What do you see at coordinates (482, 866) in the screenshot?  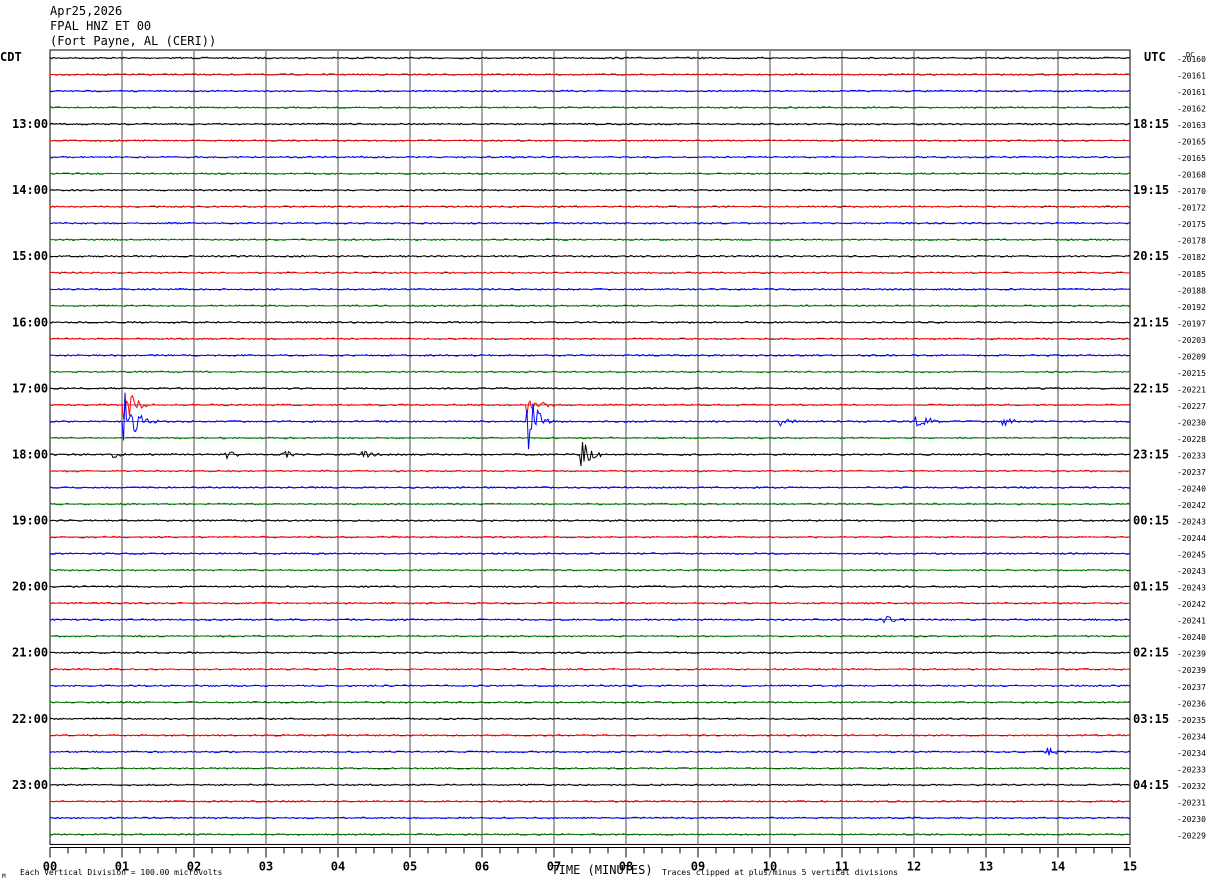 I see `x-tick-label: 06` at bounding box center [482, 866].